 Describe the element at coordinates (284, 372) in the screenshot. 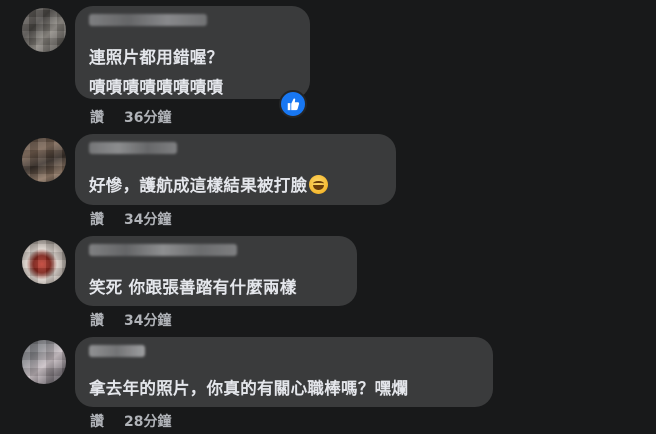

I see `comment-bubble: 拿去年的照片，你真的有關心職棒嗎？嘿爛` at that location.